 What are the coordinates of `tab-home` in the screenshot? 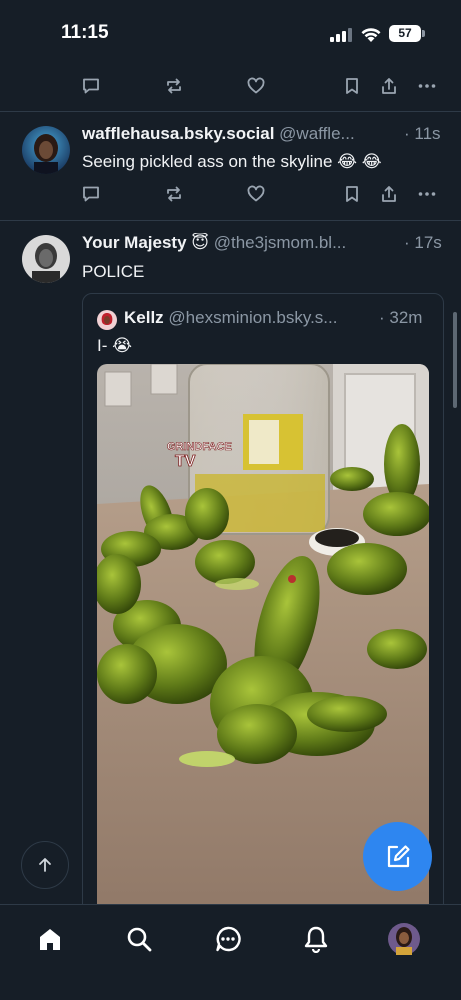 It's located at (50, 939).